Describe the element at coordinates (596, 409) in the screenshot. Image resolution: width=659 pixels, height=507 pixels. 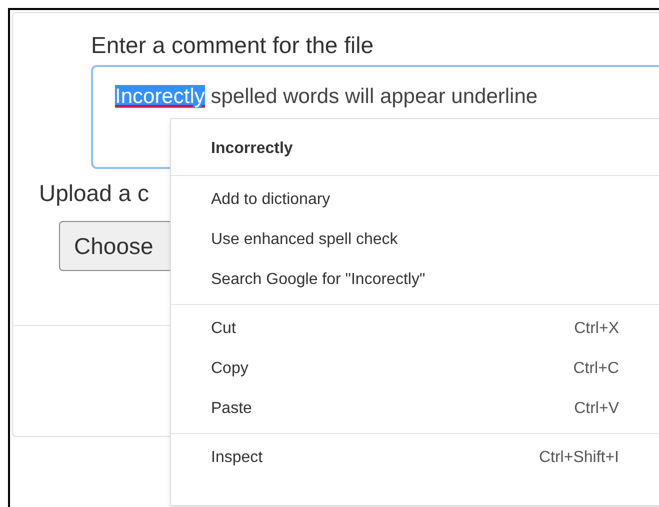
I see `shortcut-text: Ctrl+V` at that location.